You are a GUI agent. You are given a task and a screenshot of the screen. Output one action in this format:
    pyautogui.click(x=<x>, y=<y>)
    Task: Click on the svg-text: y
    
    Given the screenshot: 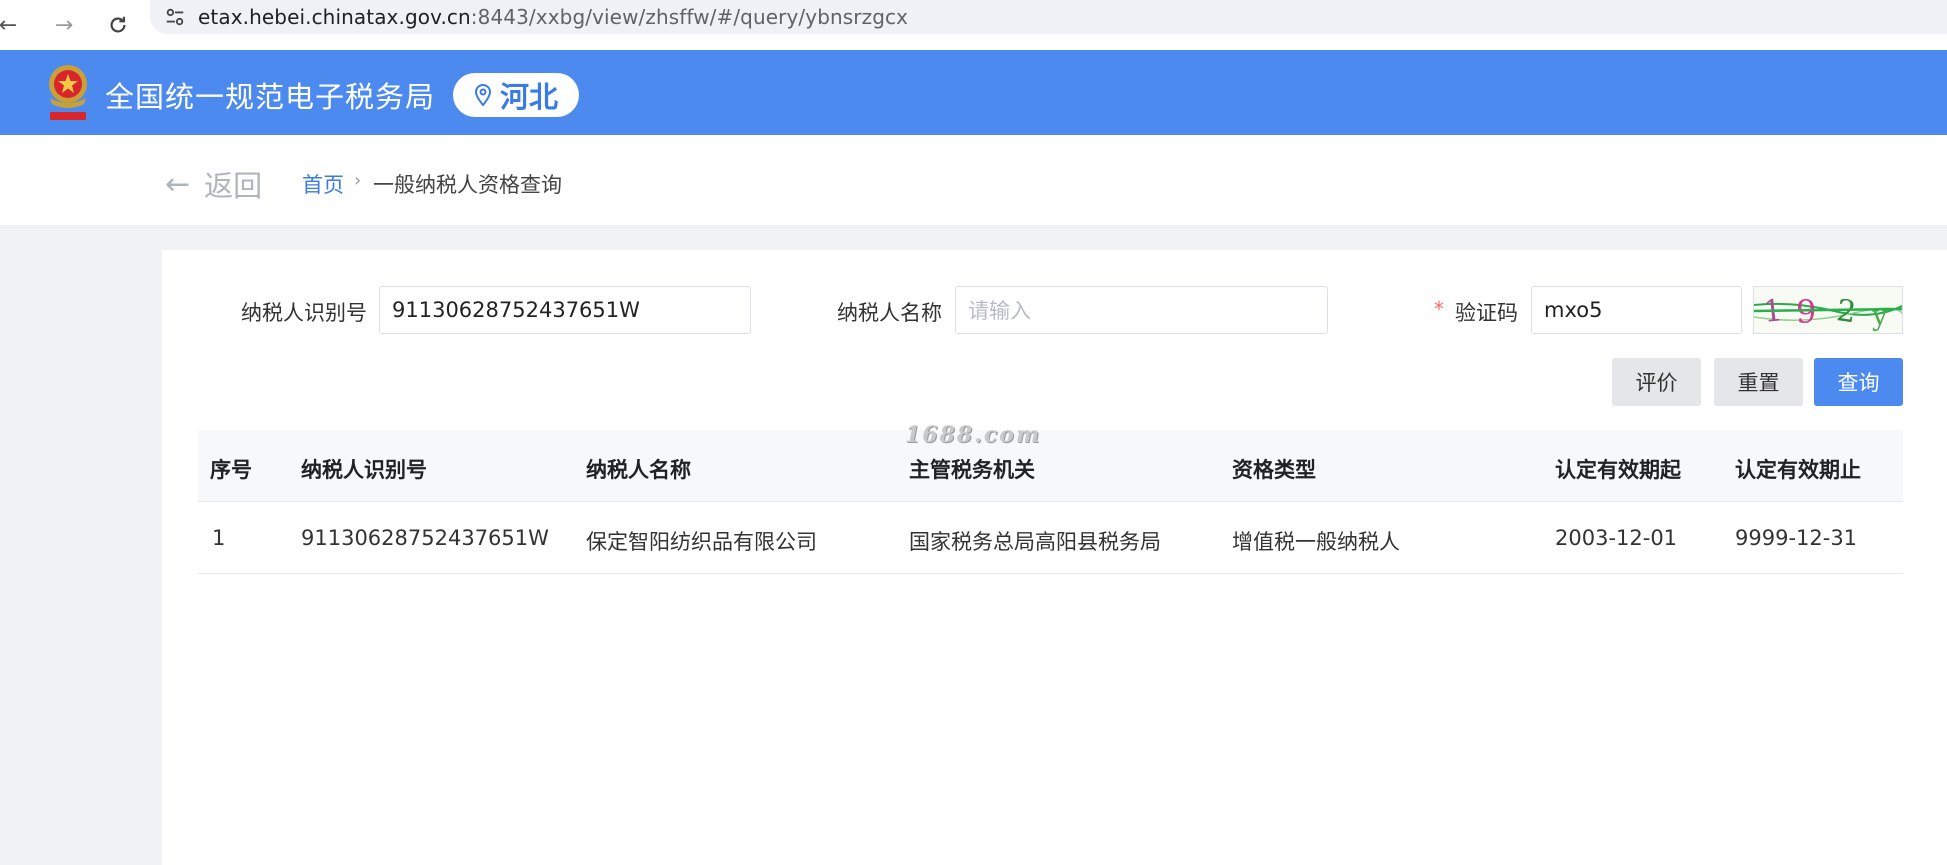 What is the action you would take?
    pyautogui.click(x=1879, y=315)
    